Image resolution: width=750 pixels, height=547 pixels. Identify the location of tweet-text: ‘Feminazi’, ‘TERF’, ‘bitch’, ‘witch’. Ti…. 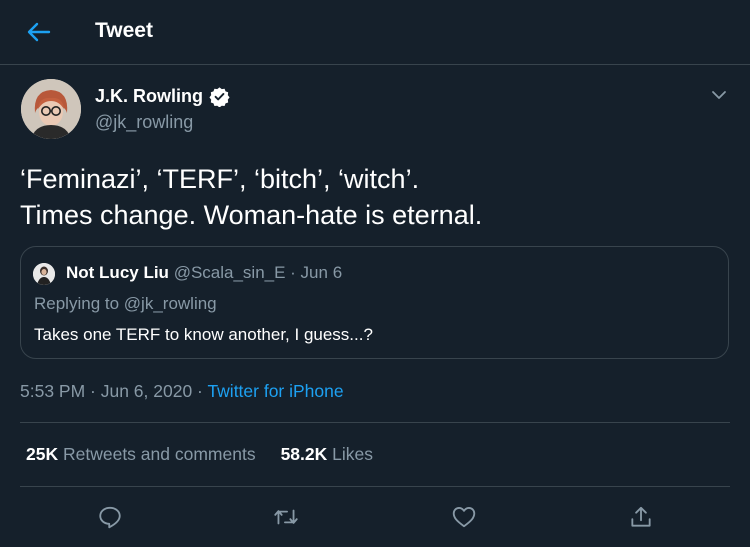
(370, 197).